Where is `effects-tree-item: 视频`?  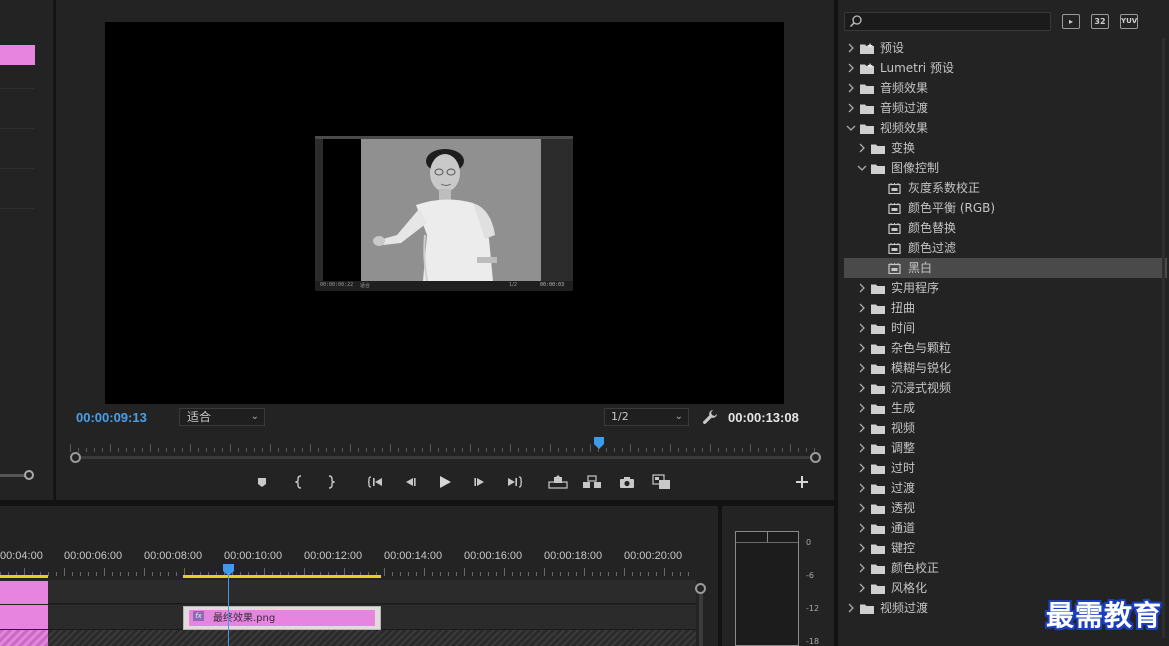 effects-tree-item: 视频 is located at coordinates (1005, 428).